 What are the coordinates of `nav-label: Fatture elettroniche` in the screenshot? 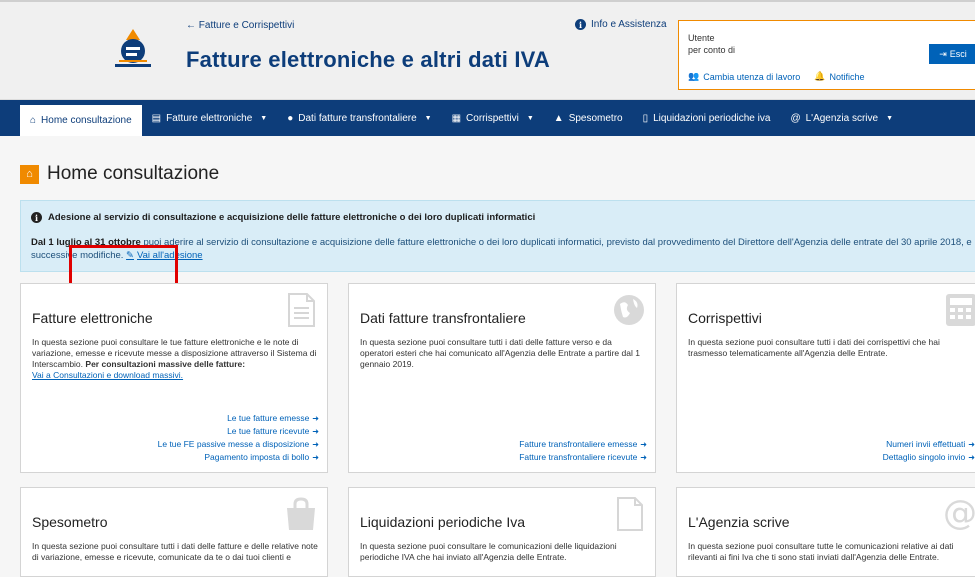 It's located at (209, 118).